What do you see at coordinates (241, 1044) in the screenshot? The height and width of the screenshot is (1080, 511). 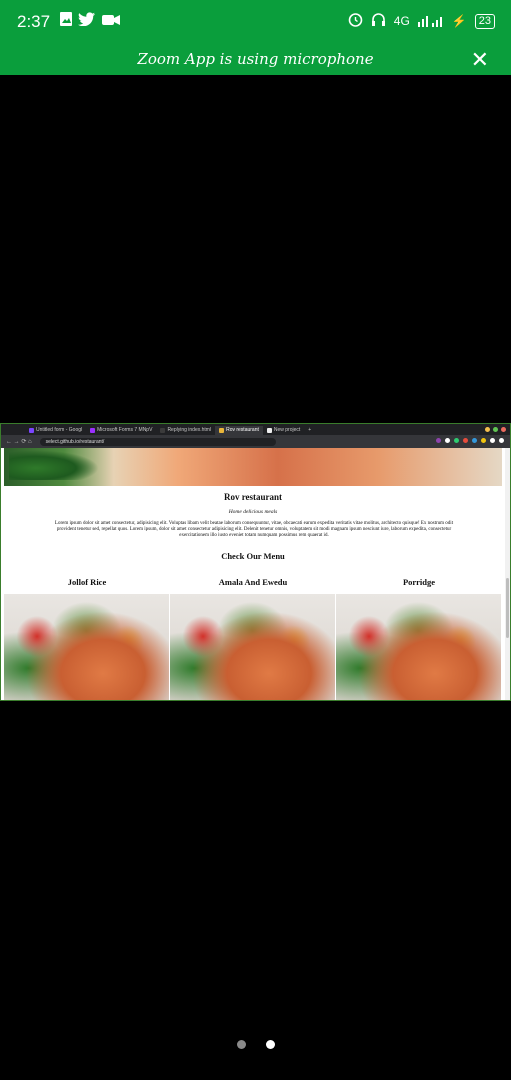 I see `page-dot` at bounding box center [241, 1044].